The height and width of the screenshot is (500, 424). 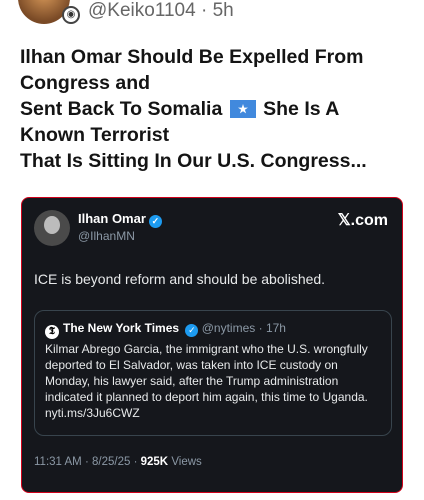 I want to click on quoted-header: 𝕿 The New York Times ✓ @nytimes · 17h, so click(x=165, y=330).